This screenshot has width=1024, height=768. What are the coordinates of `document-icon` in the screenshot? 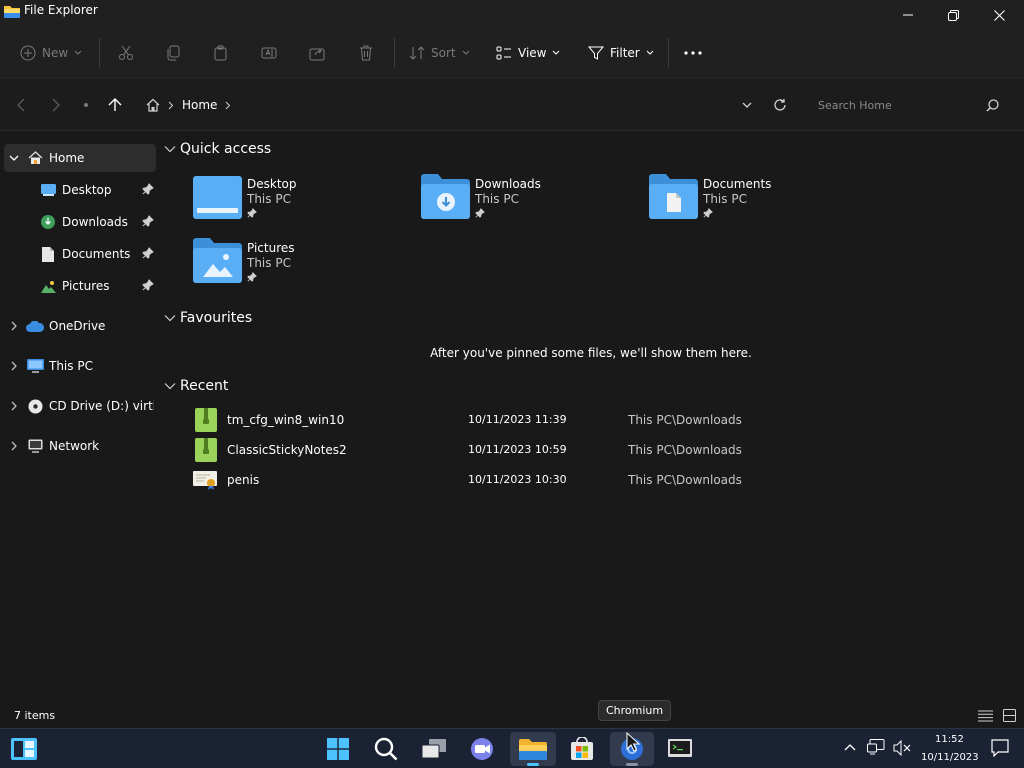 It's located at (48, 254).